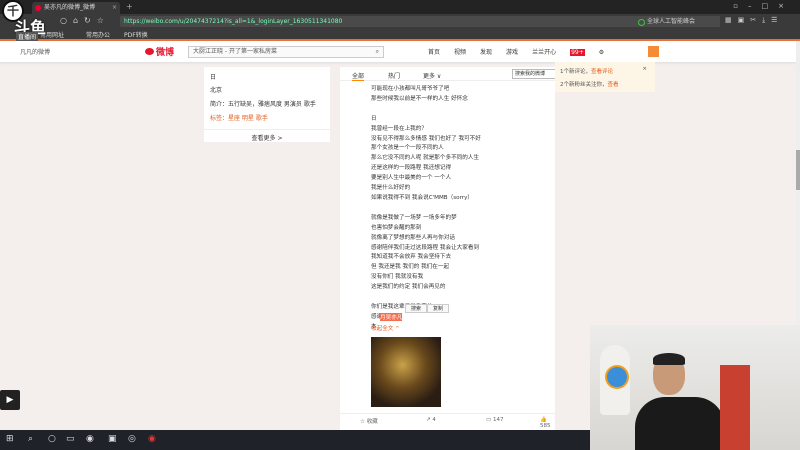 The image size is (800, 450). I want to click on card-title: 日, so click(213, 77).